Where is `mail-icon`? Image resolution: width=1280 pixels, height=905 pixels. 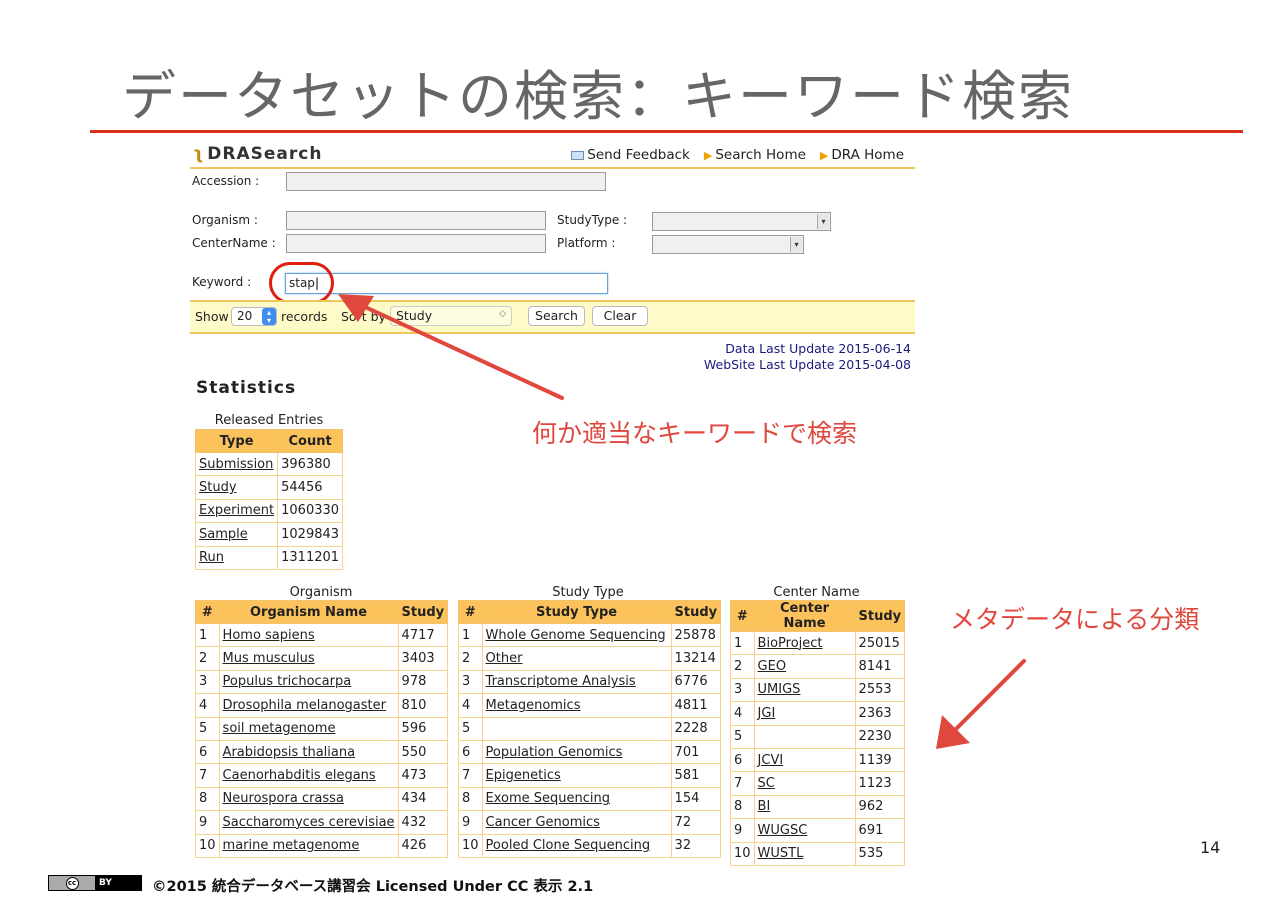
mail-icon is located at coordinates (578, 155).